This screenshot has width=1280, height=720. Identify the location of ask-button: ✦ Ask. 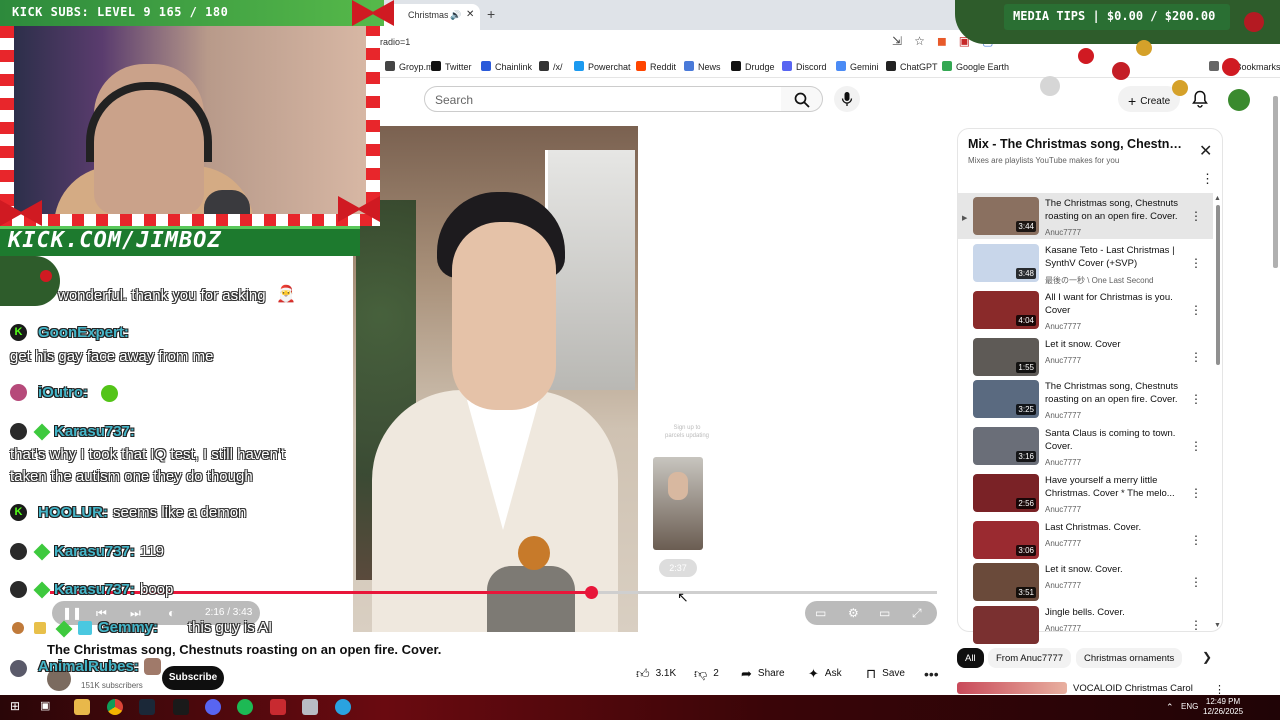
(825, 678).